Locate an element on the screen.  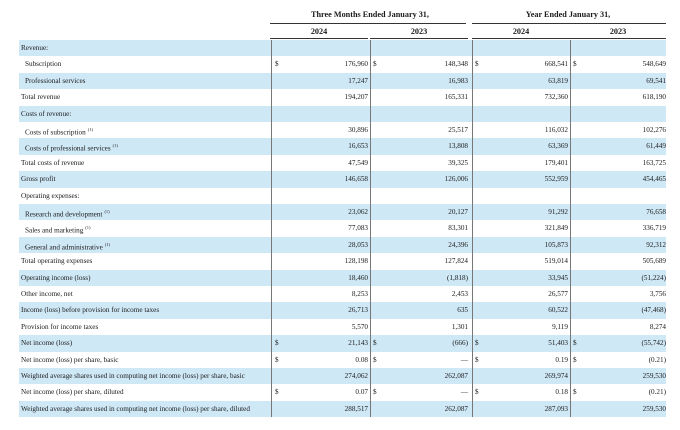
value-cell: 24,396 is located at coordinates (458, 244).